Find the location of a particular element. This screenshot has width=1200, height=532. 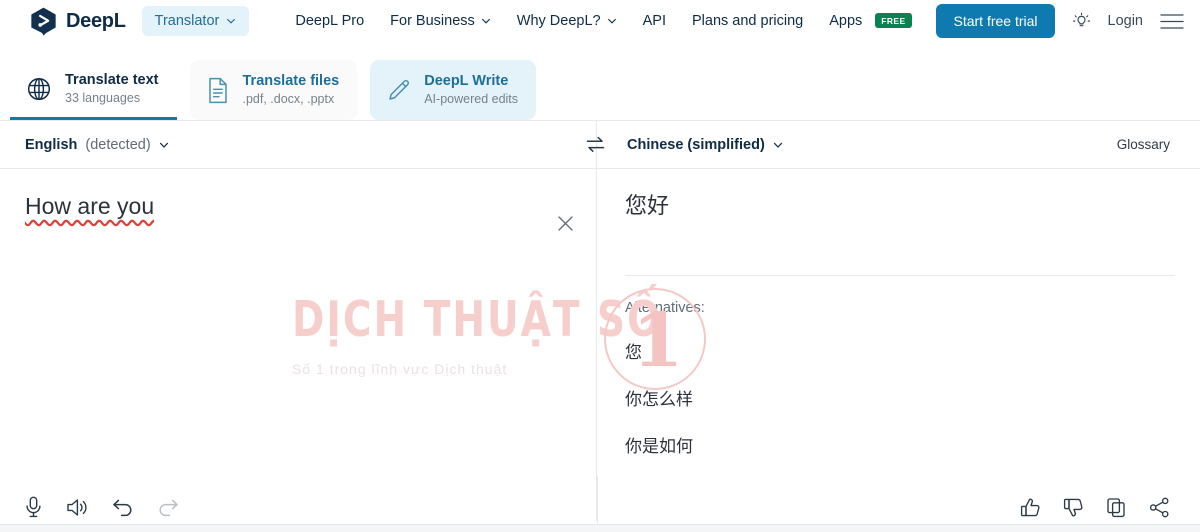

source-tools is located at coordinates (101, 507).